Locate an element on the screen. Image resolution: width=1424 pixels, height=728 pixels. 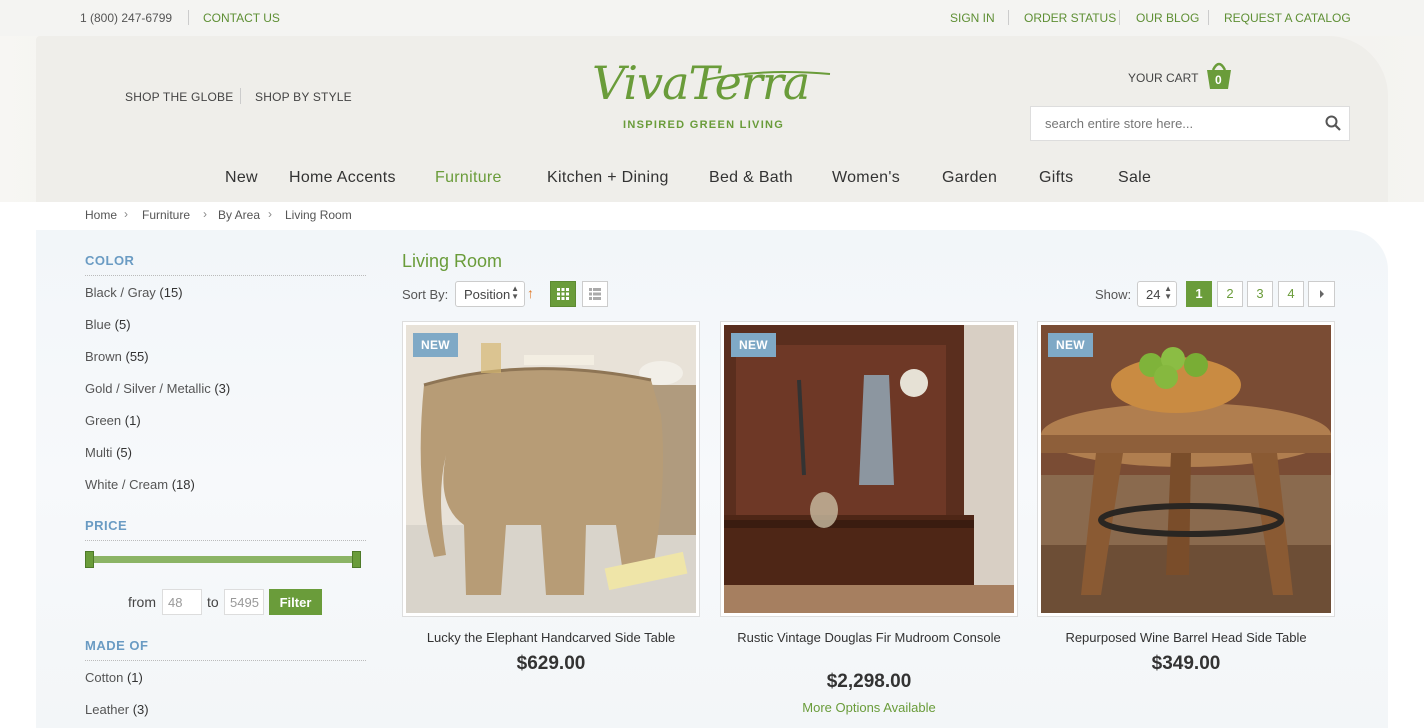
sign-in-link: SIGN IN is located at coordinates (972, 18).